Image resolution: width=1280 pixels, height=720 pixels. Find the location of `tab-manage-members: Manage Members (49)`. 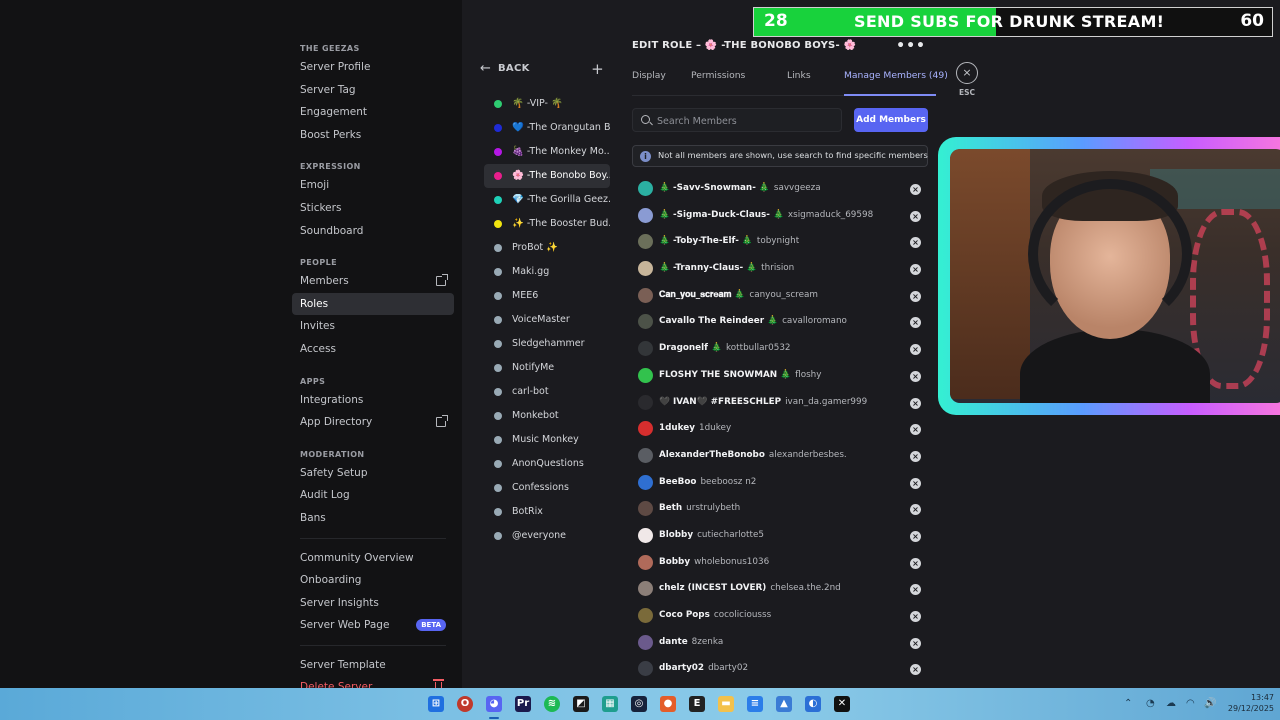

tab-manage-members: Manage Members (49) is located at coordinates (896, 75).